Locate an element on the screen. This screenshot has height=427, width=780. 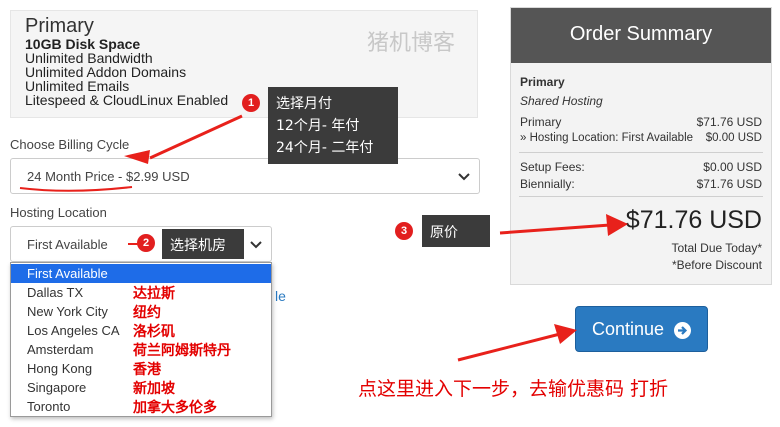
arrow-head-billing is located at coordinates (137, 157).